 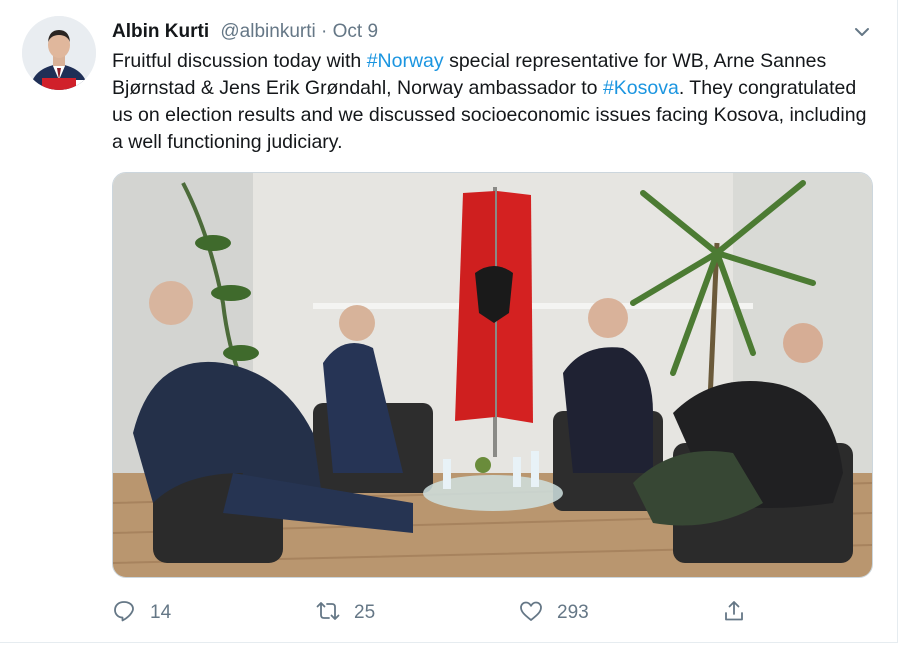 I want to click on tweet-text-part: Fruitful discussion today with, so click(x=239, y=61).